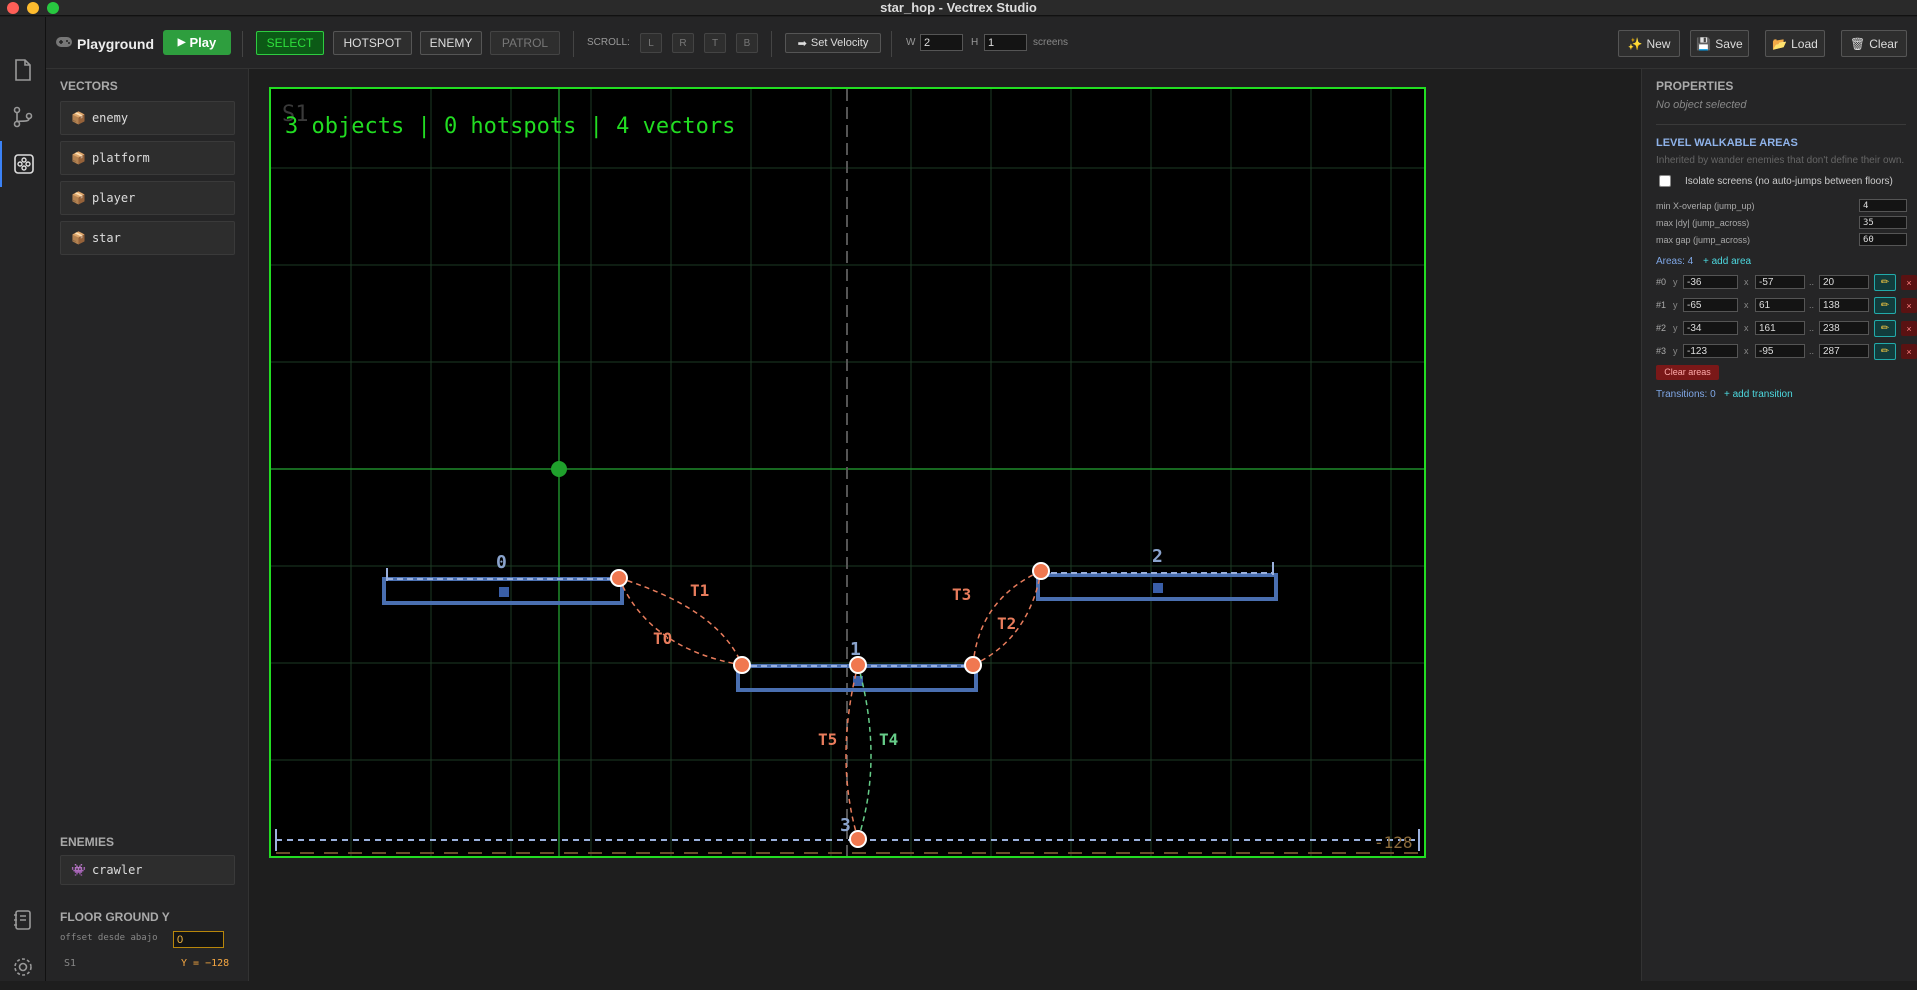 The height and width of the screenshot is (990, 1917). I want to click on add-transition-link: + add transition, so click(1758, 394).